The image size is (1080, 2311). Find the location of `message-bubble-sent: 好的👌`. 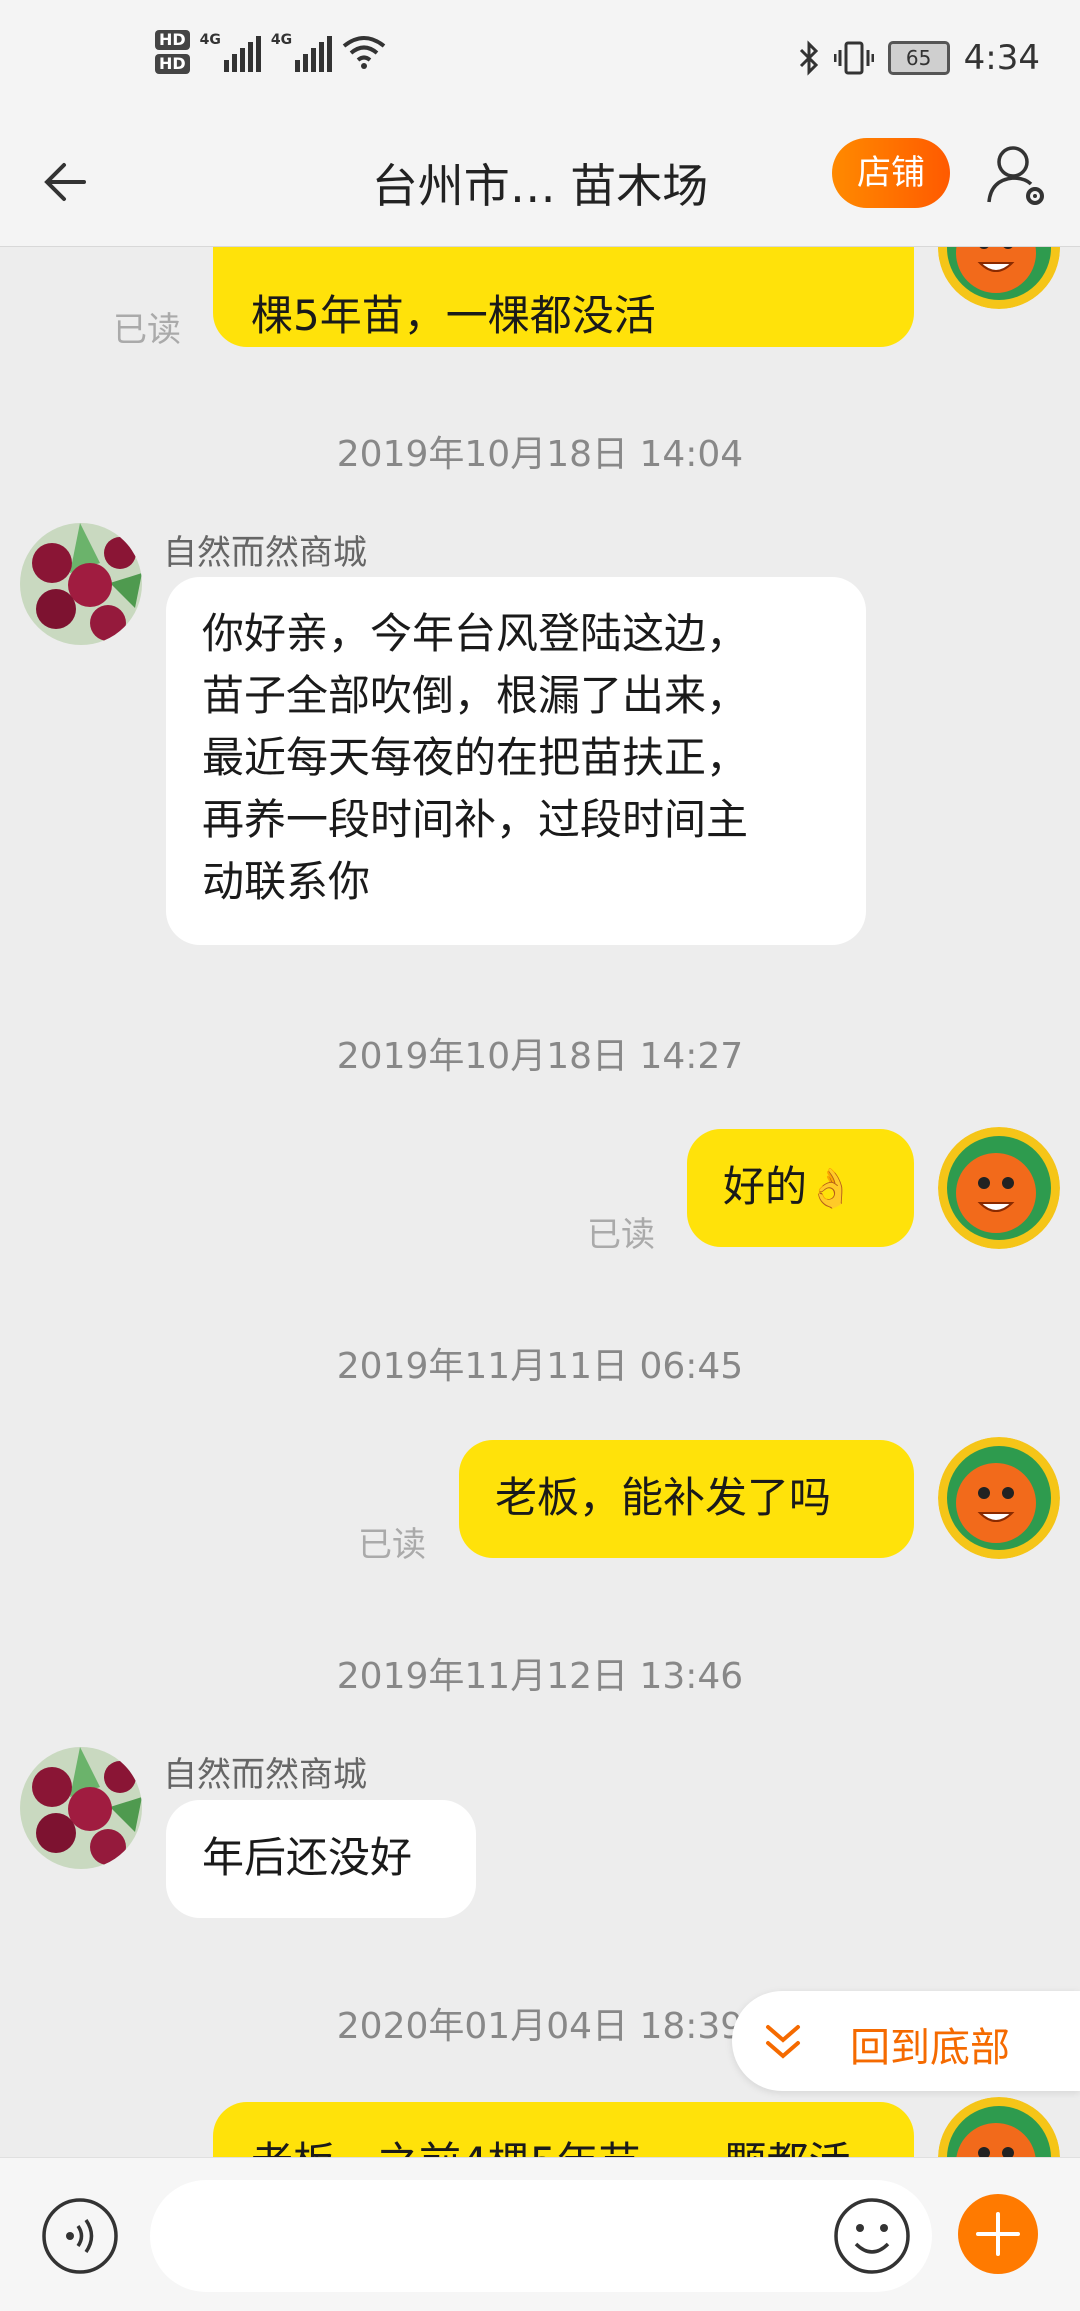

message-bubble-sent: 好的👌 is located at coordinates (800, 1188).